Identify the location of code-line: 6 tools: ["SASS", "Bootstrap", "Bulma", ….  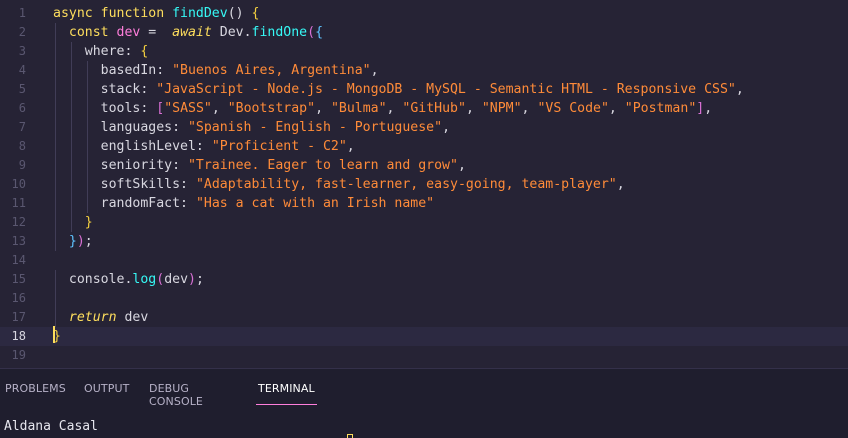
(424, 108).